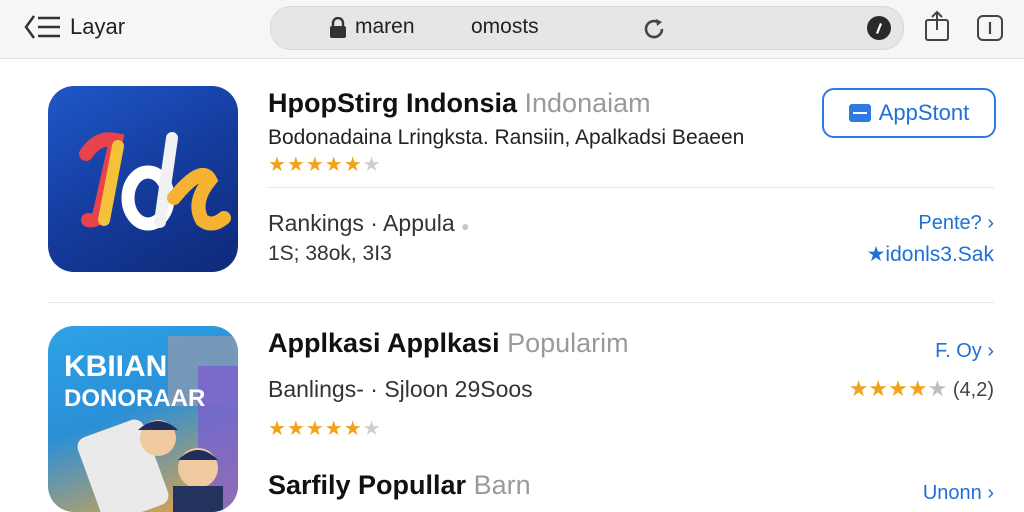 This screenshot has width=1024, height=512. I want to click on app-rankings-label: Banlings- · Sjloon 29Soos, so click(400, 389).